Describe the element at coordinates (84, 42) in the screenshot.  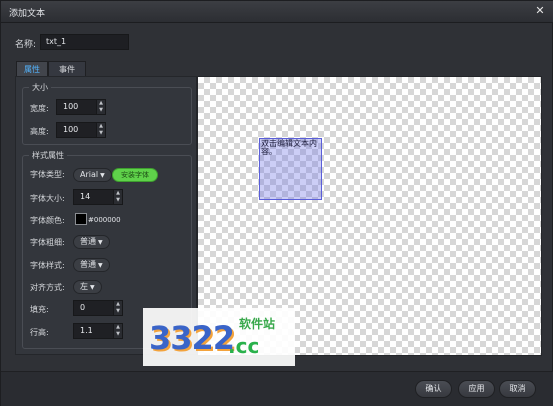
I see `name-input: txt_1` at that location.